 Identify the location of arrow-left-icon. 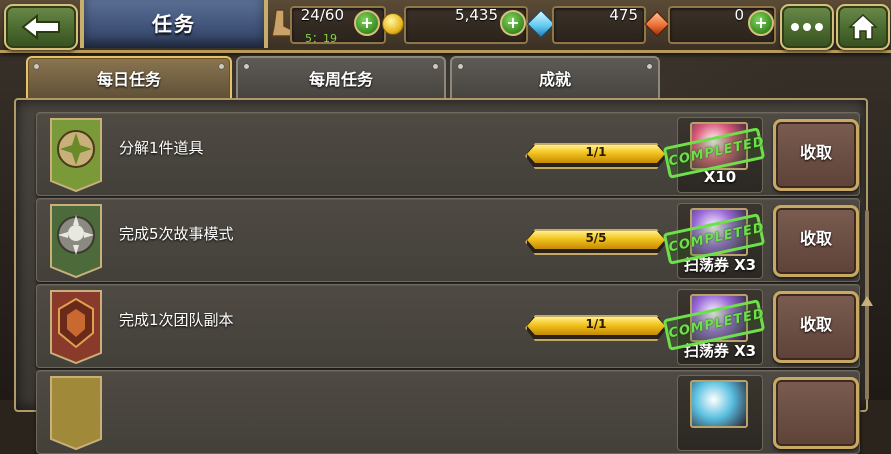
(40, 27).